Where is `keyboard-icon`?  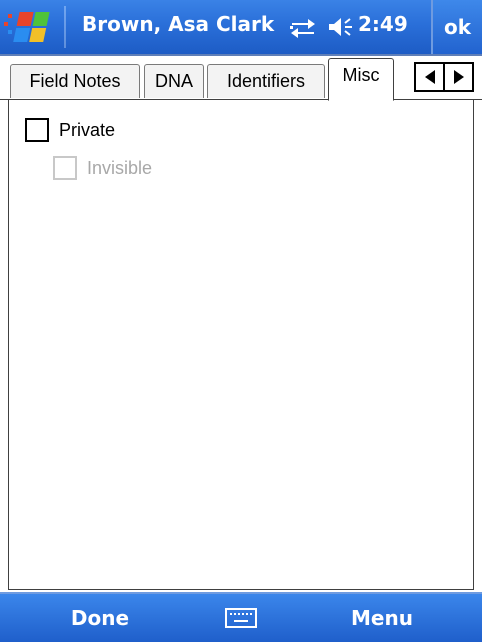 keyboard-icon is located at coordinates (241, 618).